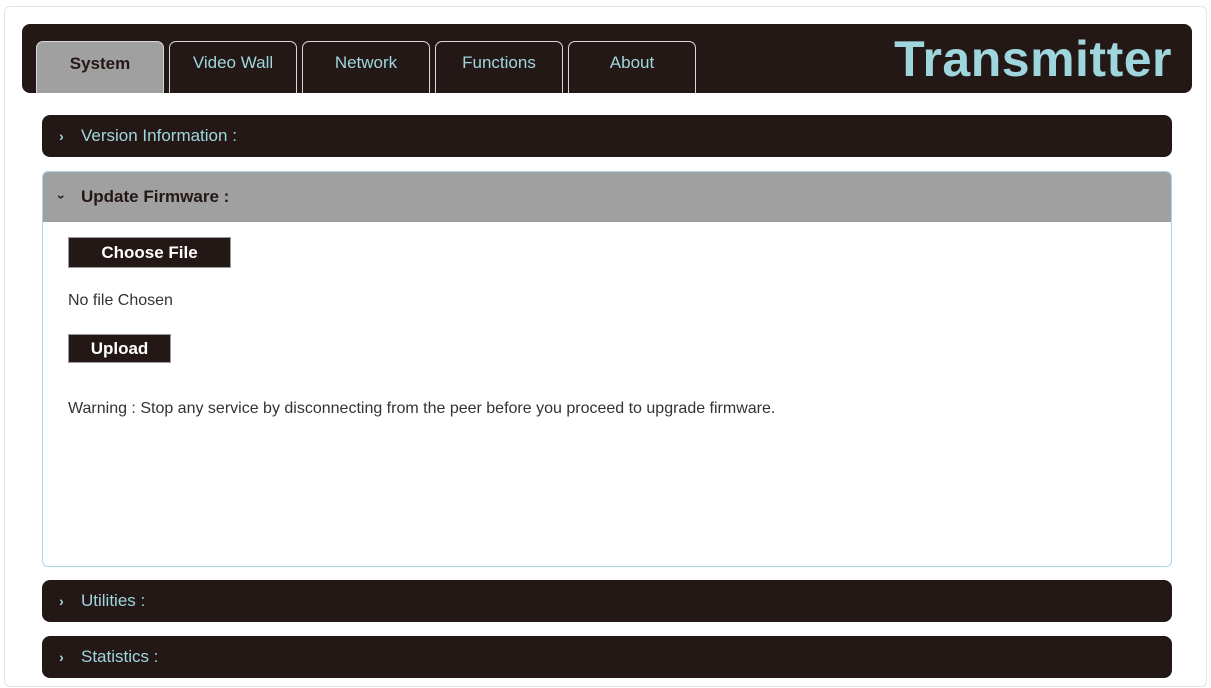 Image resolution: width=1211 pixels, height=688 pixels. I want to click on chevron-down-icon: ›, so click(62, 197).